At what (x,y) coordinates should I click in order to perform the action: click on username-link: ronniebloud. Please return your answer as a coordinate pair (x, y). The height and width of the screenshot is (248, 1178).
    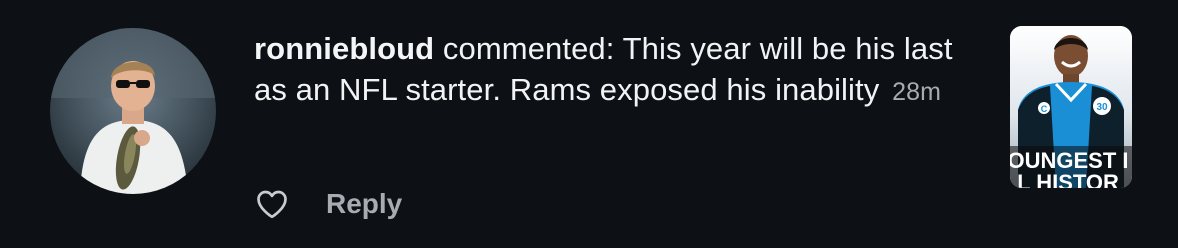
    Looking at the image, I should click on (344, 48).